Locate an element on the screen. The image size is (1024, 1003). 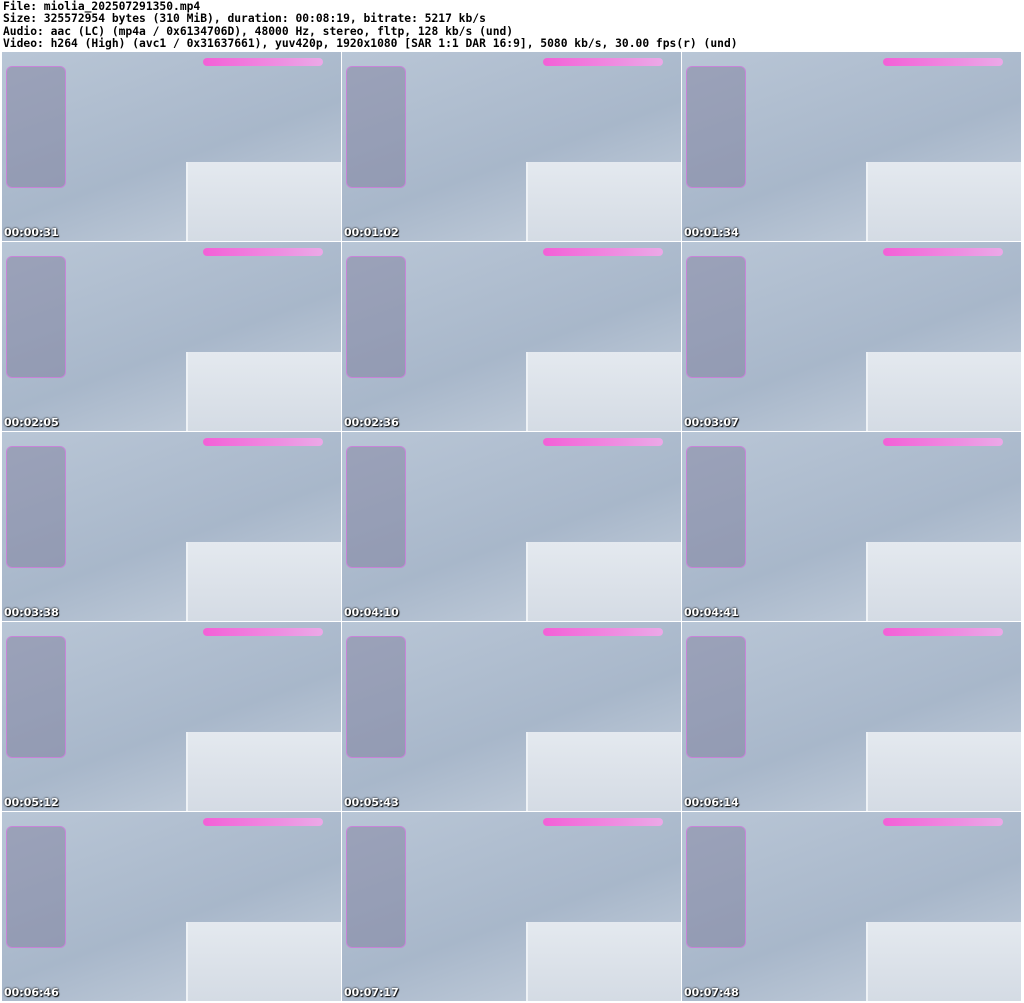
video-thumbnail: 00:06:14 is located at coordinates (851, 716).